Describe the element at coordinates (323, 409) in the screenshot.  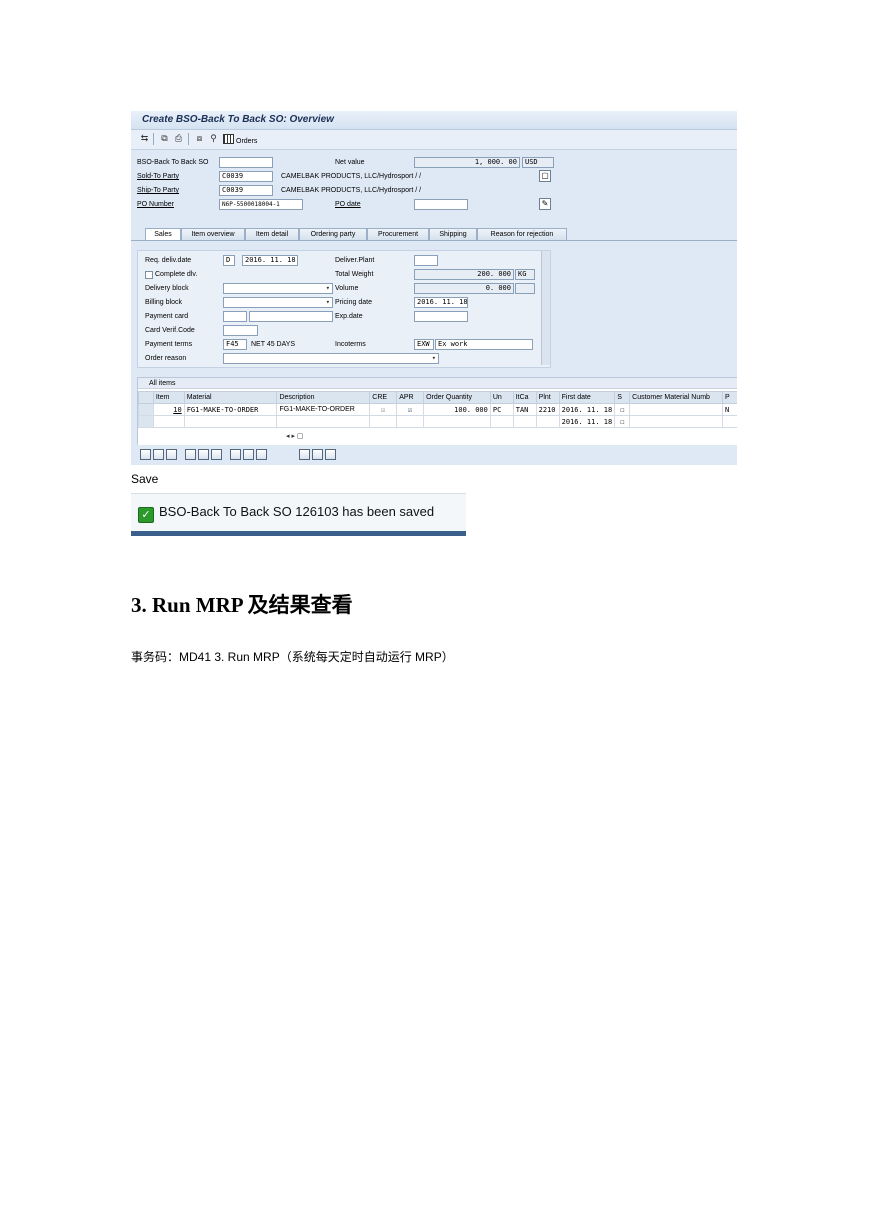
I see `description-cell: FG1-MAKE-TO-ORDER` at that location.